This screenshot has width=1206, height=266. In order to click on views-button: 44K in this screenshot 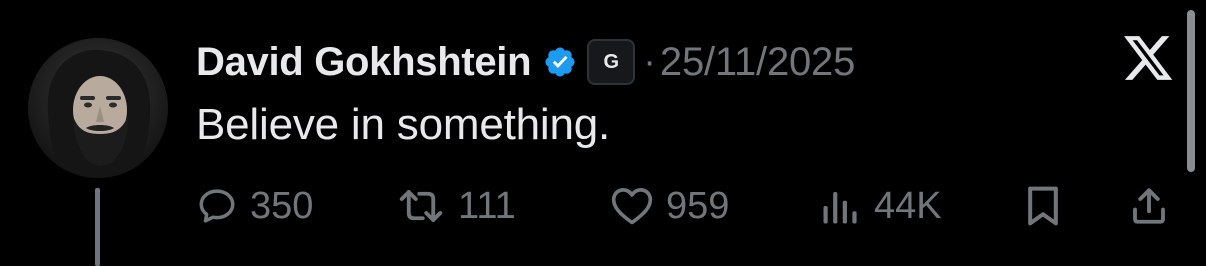, I will do `click(881, 206)`.